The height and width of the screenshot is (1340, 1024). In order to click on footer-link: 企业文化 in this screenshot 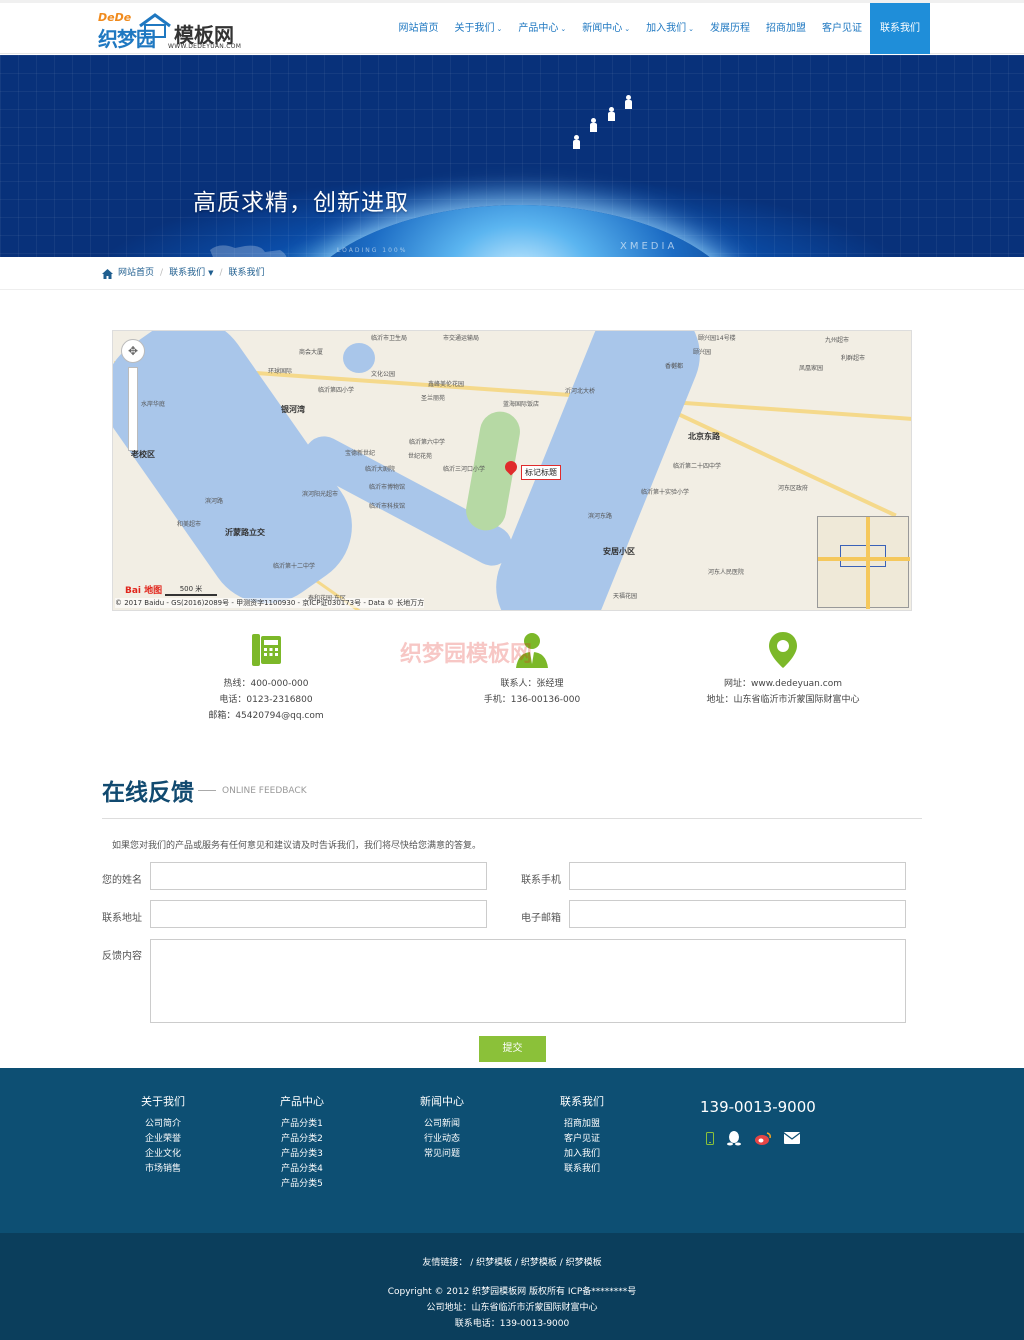, I will do `click(163, 1154)`.